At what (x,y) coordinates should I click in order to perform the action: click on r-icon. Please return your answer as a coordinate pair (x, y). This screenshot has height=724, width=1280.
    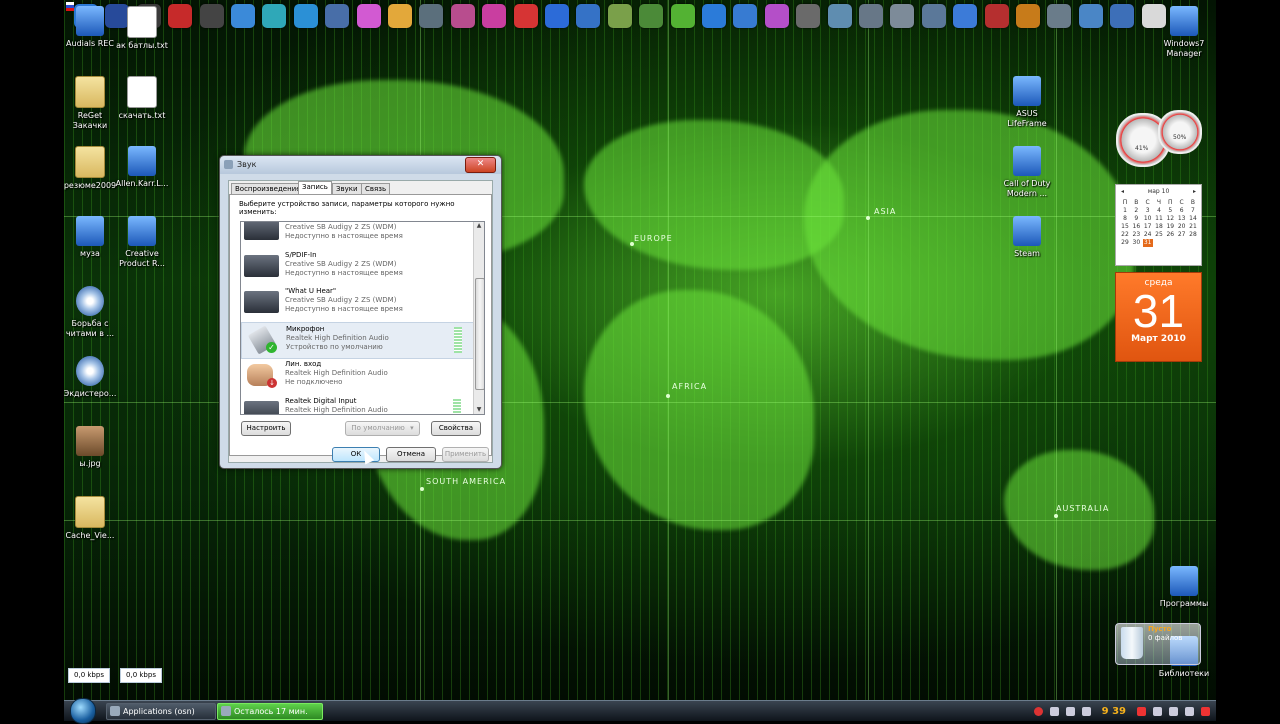
    Looking at the image, I should click on (400, 16).